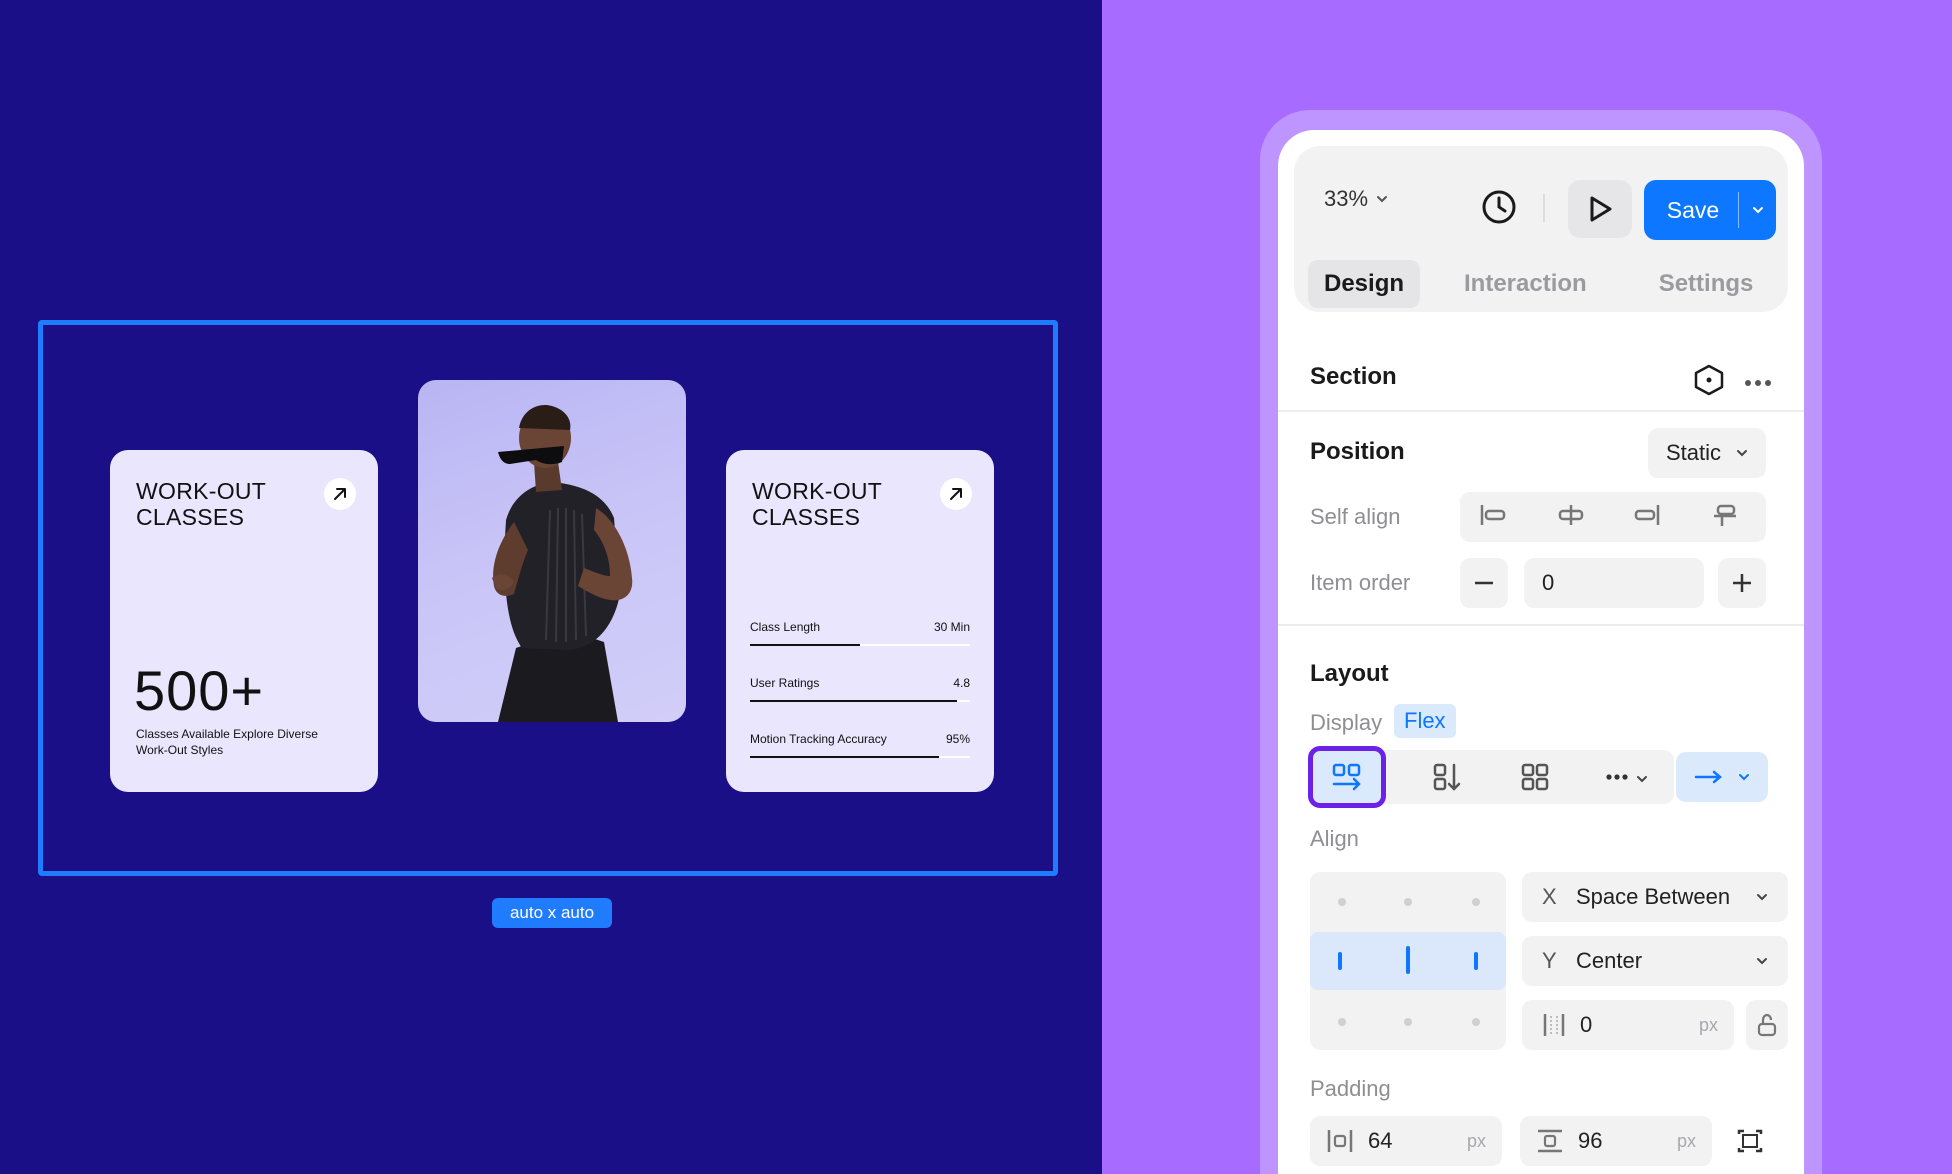 This screenshot has height=1174, width=1952. I want to click on history-clock-icon, so click(1499, 207).